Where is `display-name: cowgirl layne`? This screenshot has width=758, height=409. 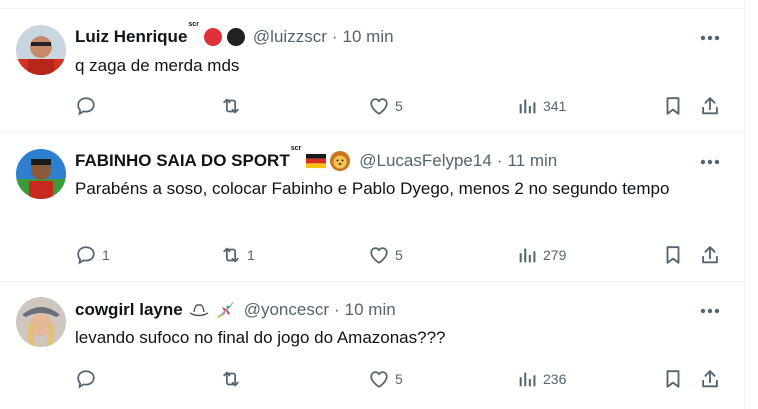
display-name: cowgirl layne is located at coordinates (129, 310).